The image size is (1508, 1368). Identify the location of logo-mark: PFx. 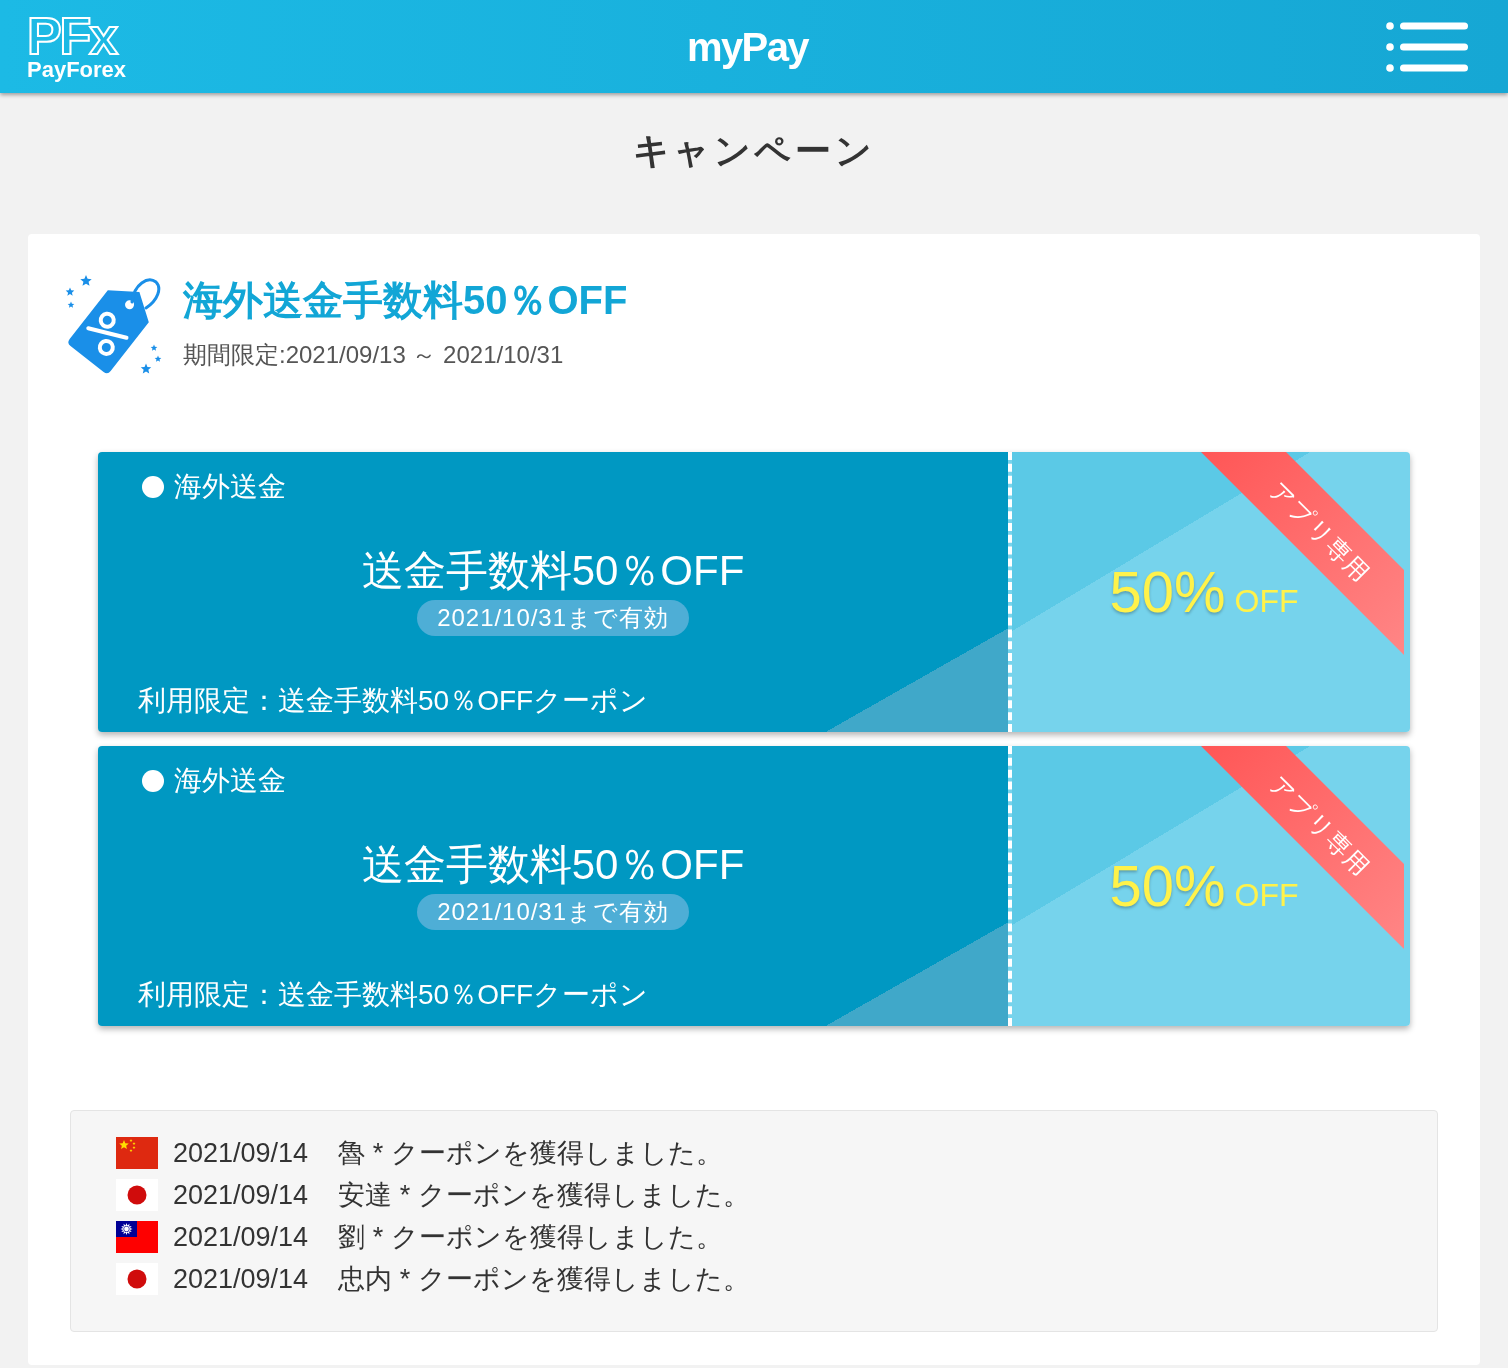
(72, 35).